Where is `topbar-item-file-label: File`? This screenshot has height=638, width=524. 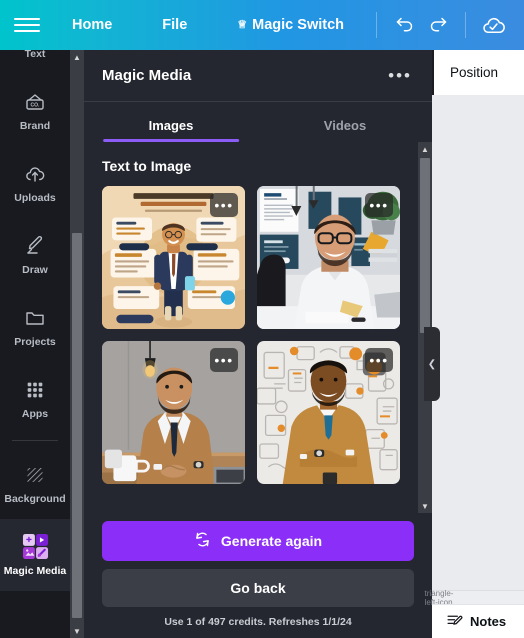
topbar-item-file-label: File is located at coordinates (175, 25).